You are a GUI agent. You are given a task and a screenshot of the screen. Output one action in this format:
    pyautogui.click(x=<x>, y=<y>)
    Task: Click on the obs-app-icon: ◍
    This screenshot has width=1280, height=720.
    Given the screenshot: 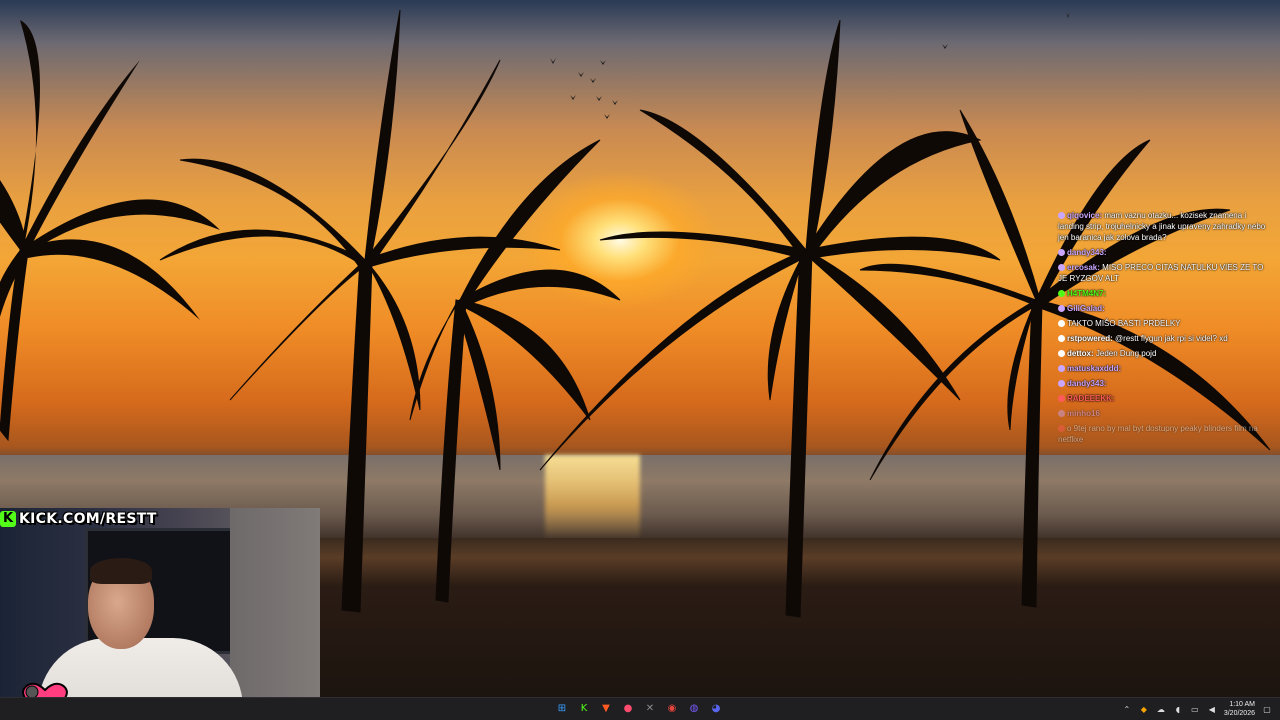 What is the action you would take?
    pyautogui.click(x=694, y=708)
    